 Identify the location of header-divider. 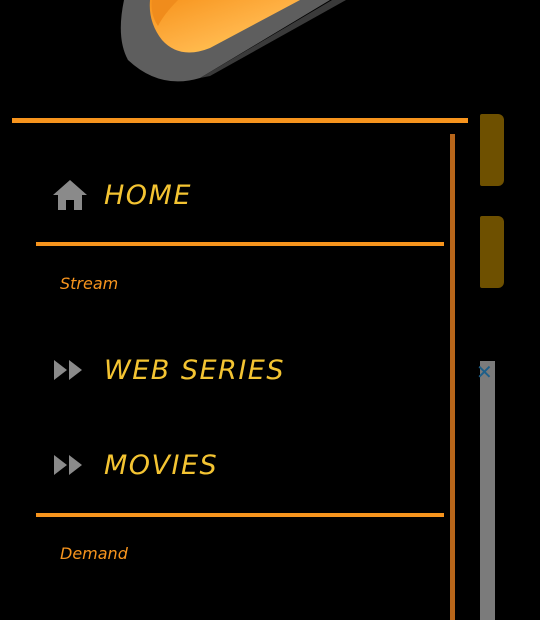
(240, 120).